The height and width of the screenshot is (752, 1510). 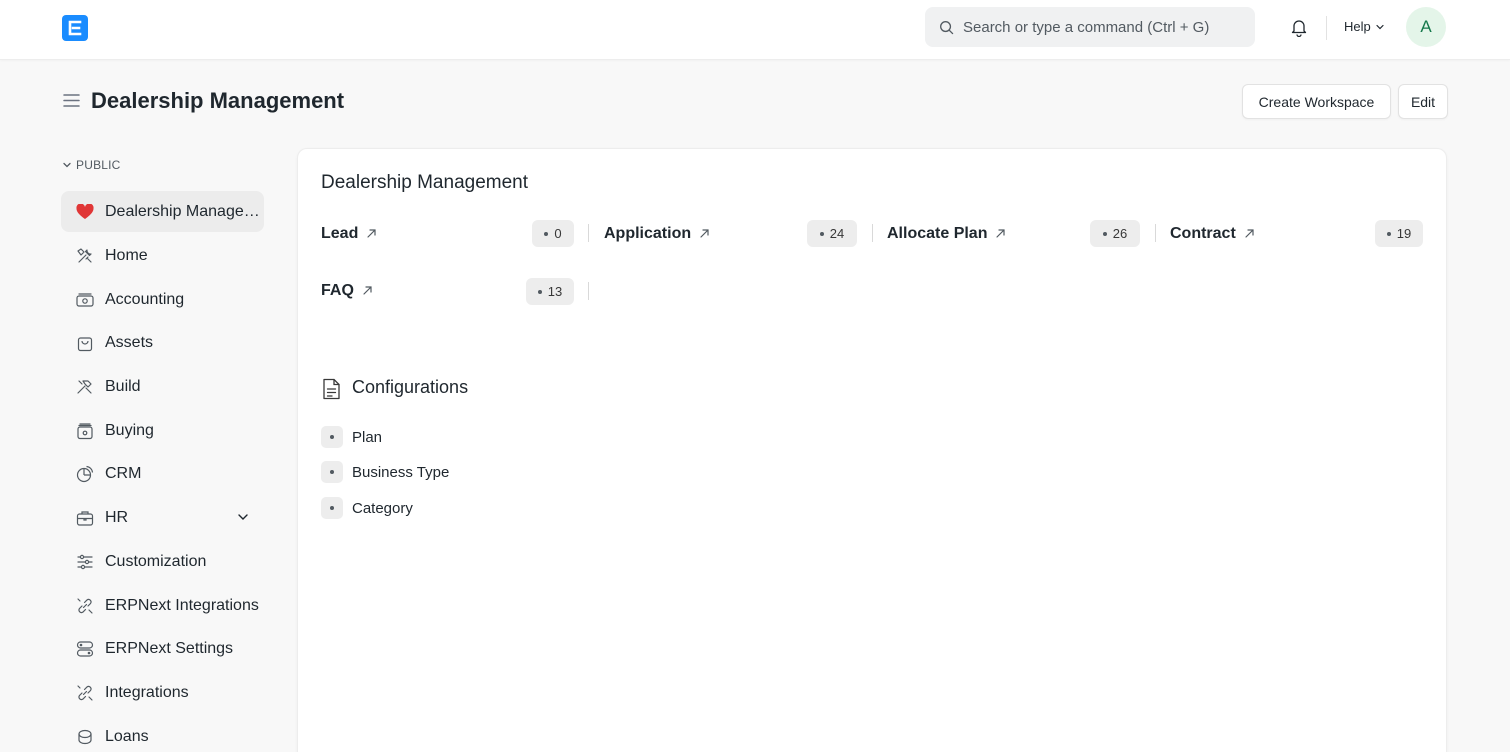 I want to click on sliders-icon, so click(x=85, y=562).